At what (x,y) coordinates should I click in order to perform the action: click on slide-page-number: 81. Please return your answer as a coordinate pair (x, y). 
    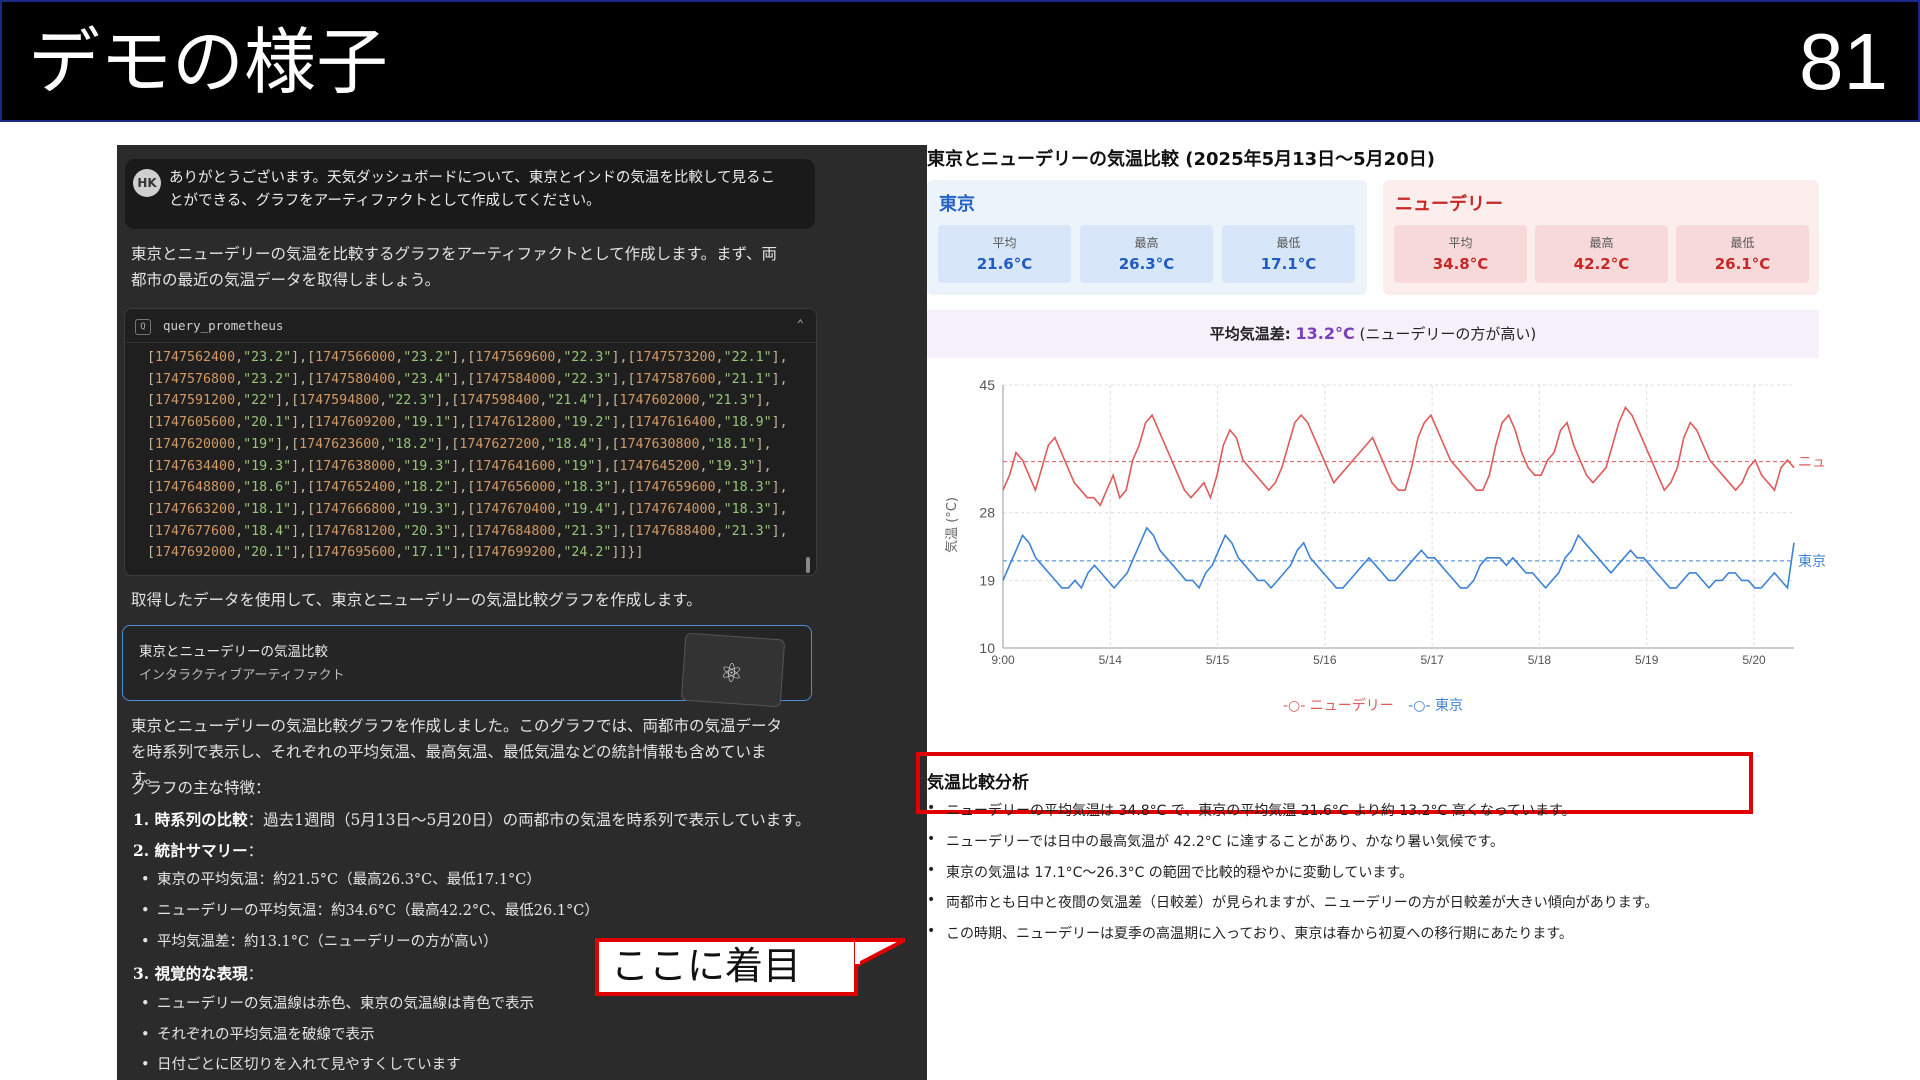
    Looking at the image, I should click on (1843, 61).